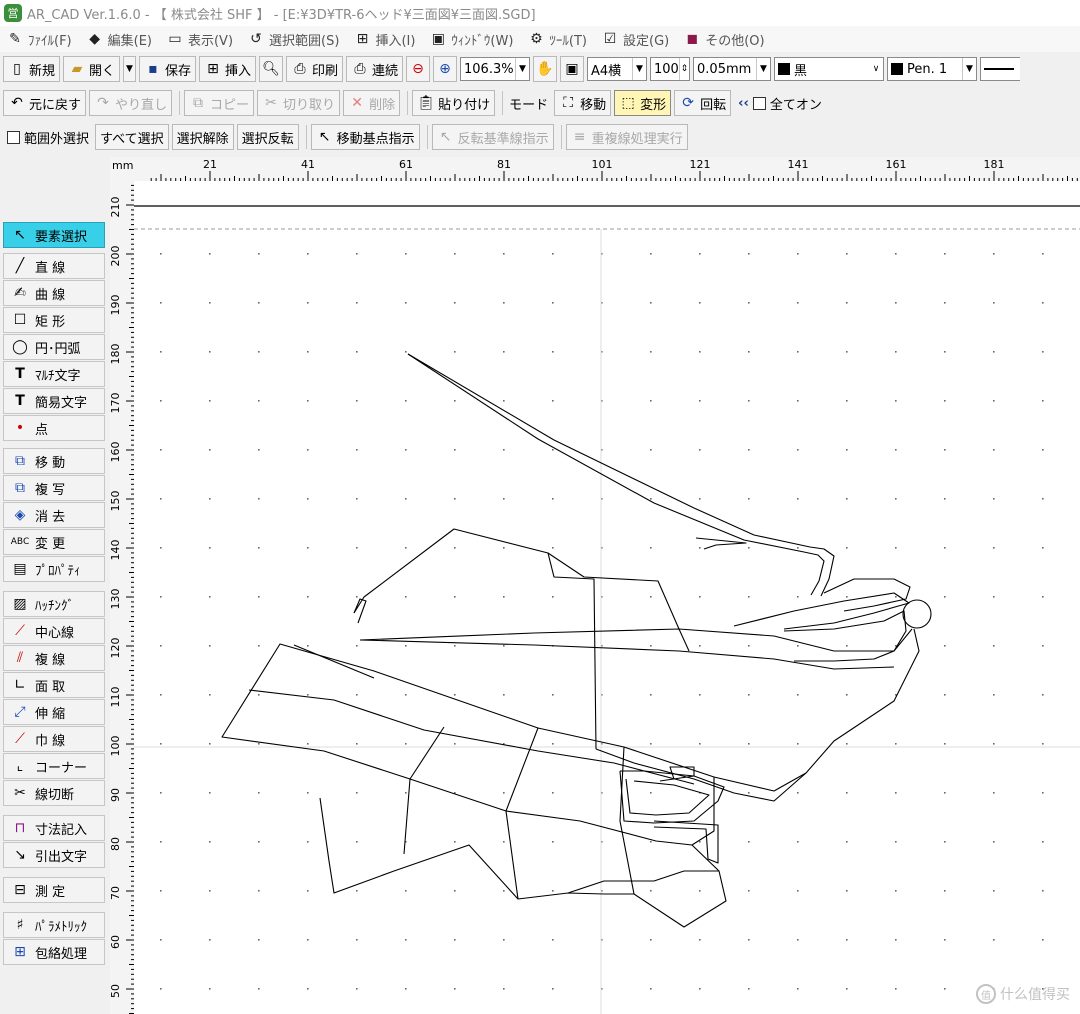  Describe the element at coordinates (54, 952) in the screenshot. I see `tool-envelope: ⊞ 包絡処理` at that location.